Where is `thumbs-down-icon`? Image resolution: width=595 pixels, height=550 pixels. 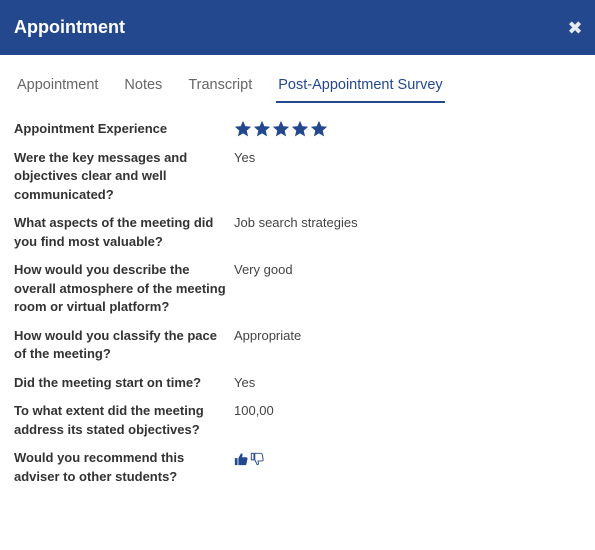 thumbs-down-icon is located at coordinates (257, 459).